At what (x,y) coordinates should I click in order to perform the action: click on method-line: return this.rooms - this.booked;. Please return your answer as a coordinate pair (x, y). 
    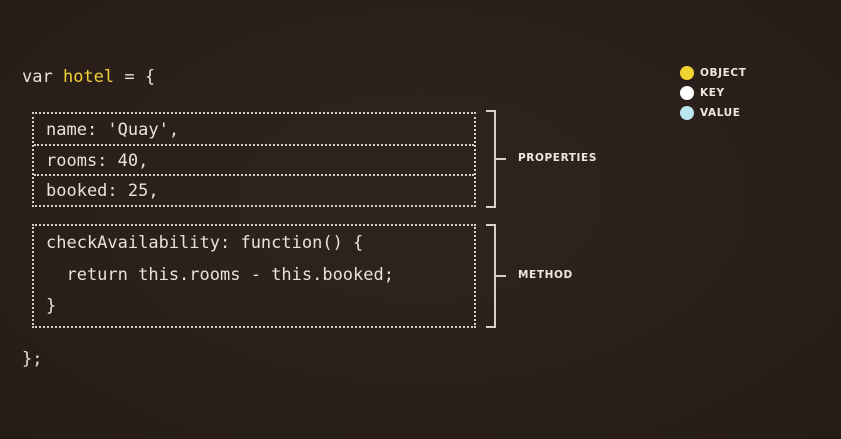
    Looking at the image, I should click on (220, 275).